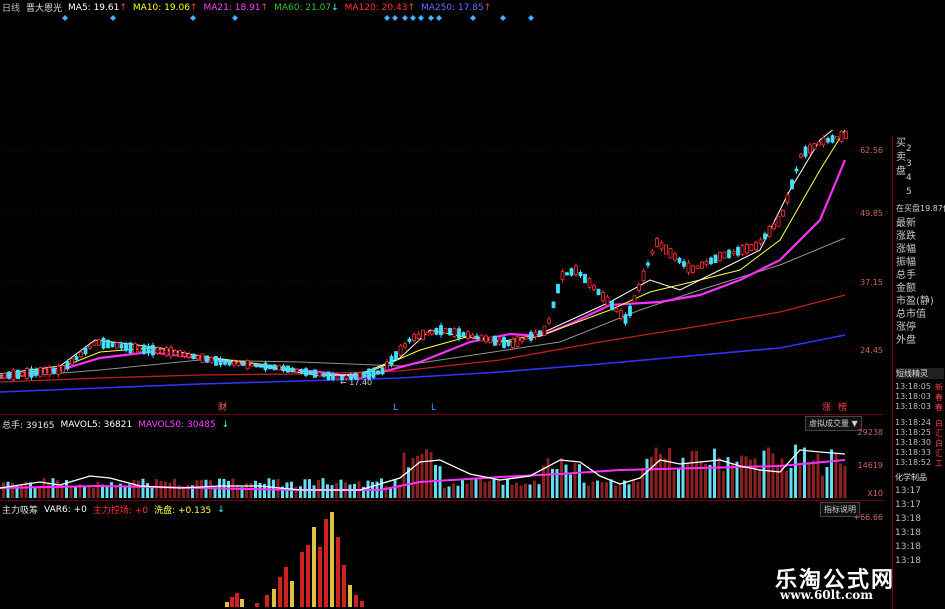 The height and width of the screenshot is (609, 945). What do you see at coordinates (906, 288) in the screenshot?
I see `field-amount: 金额` at bounding box center [906, 288].